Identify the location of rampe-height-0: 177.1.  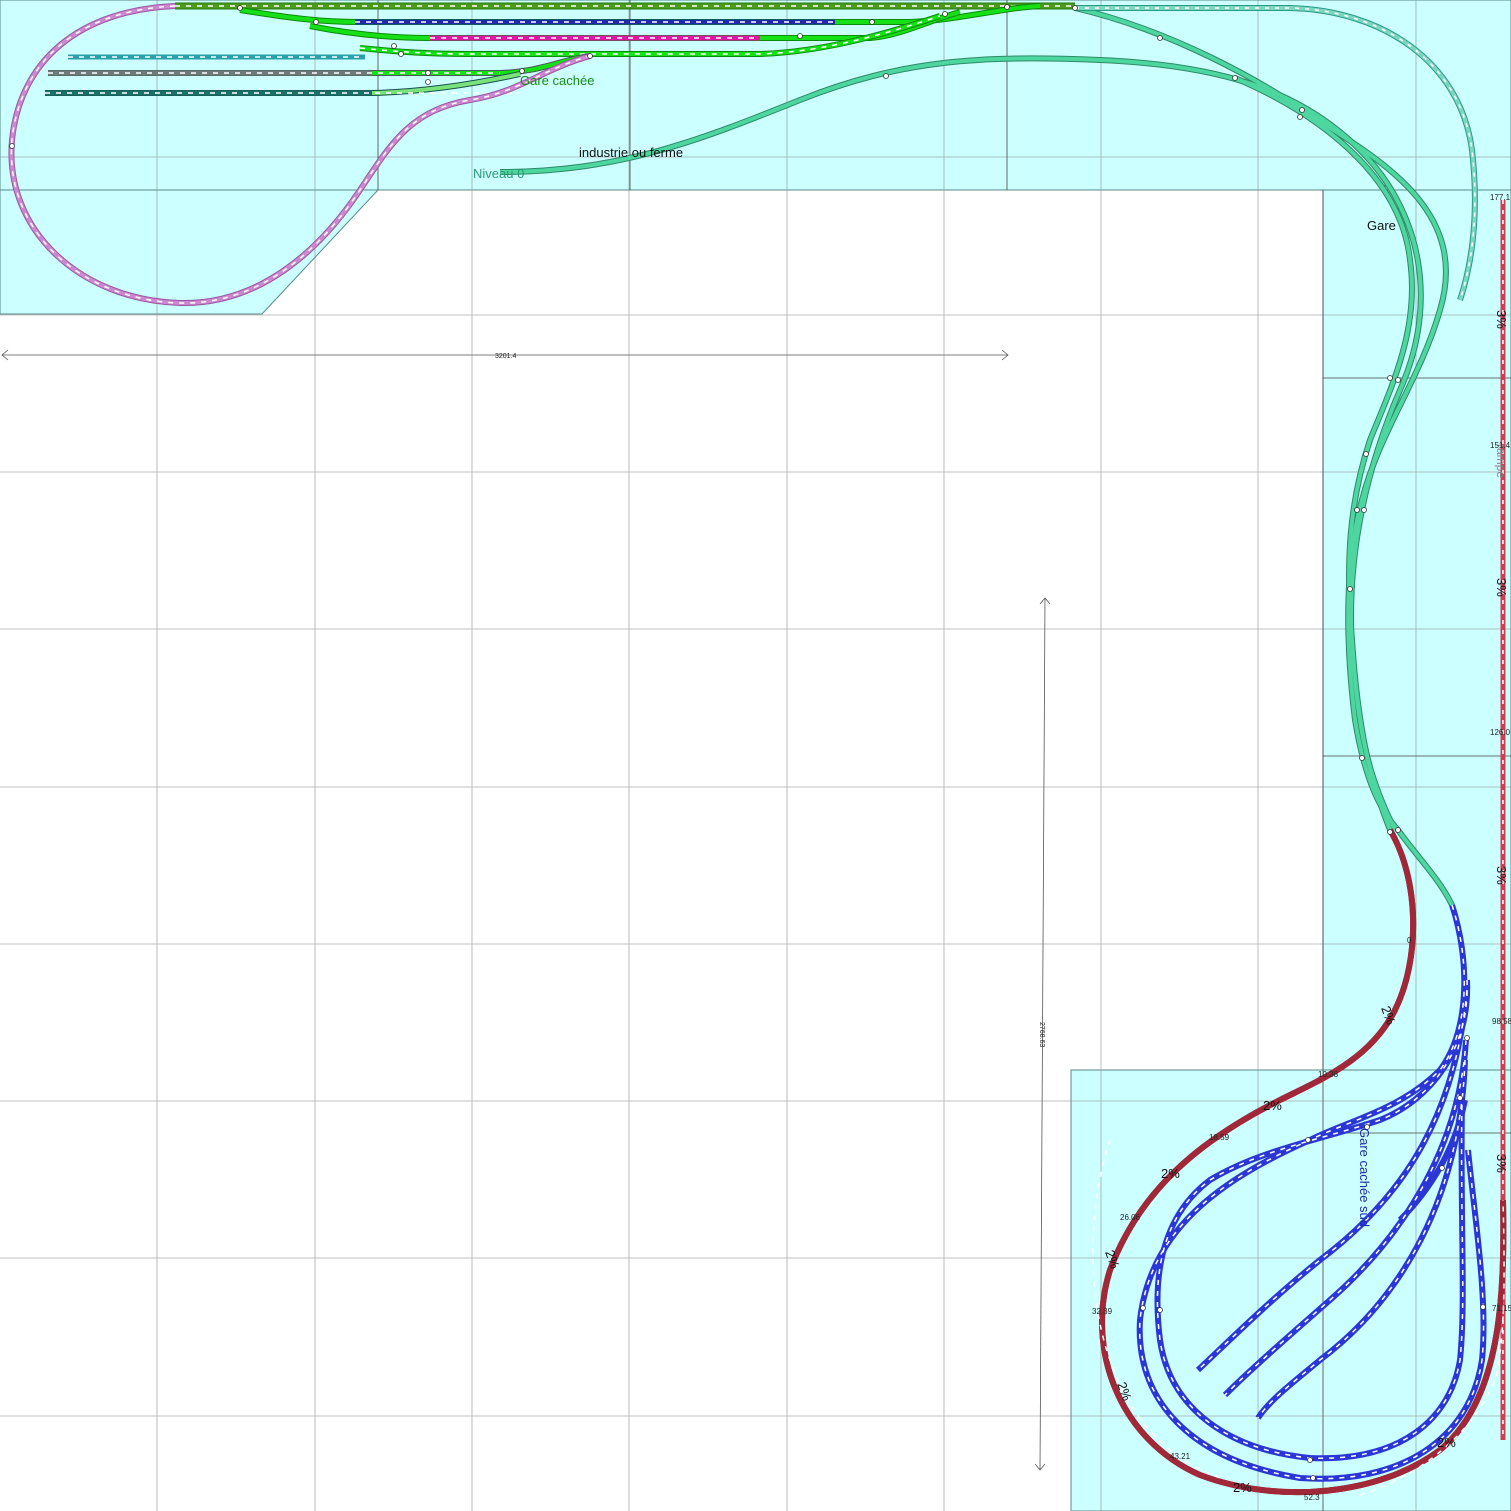
(1500, 197).